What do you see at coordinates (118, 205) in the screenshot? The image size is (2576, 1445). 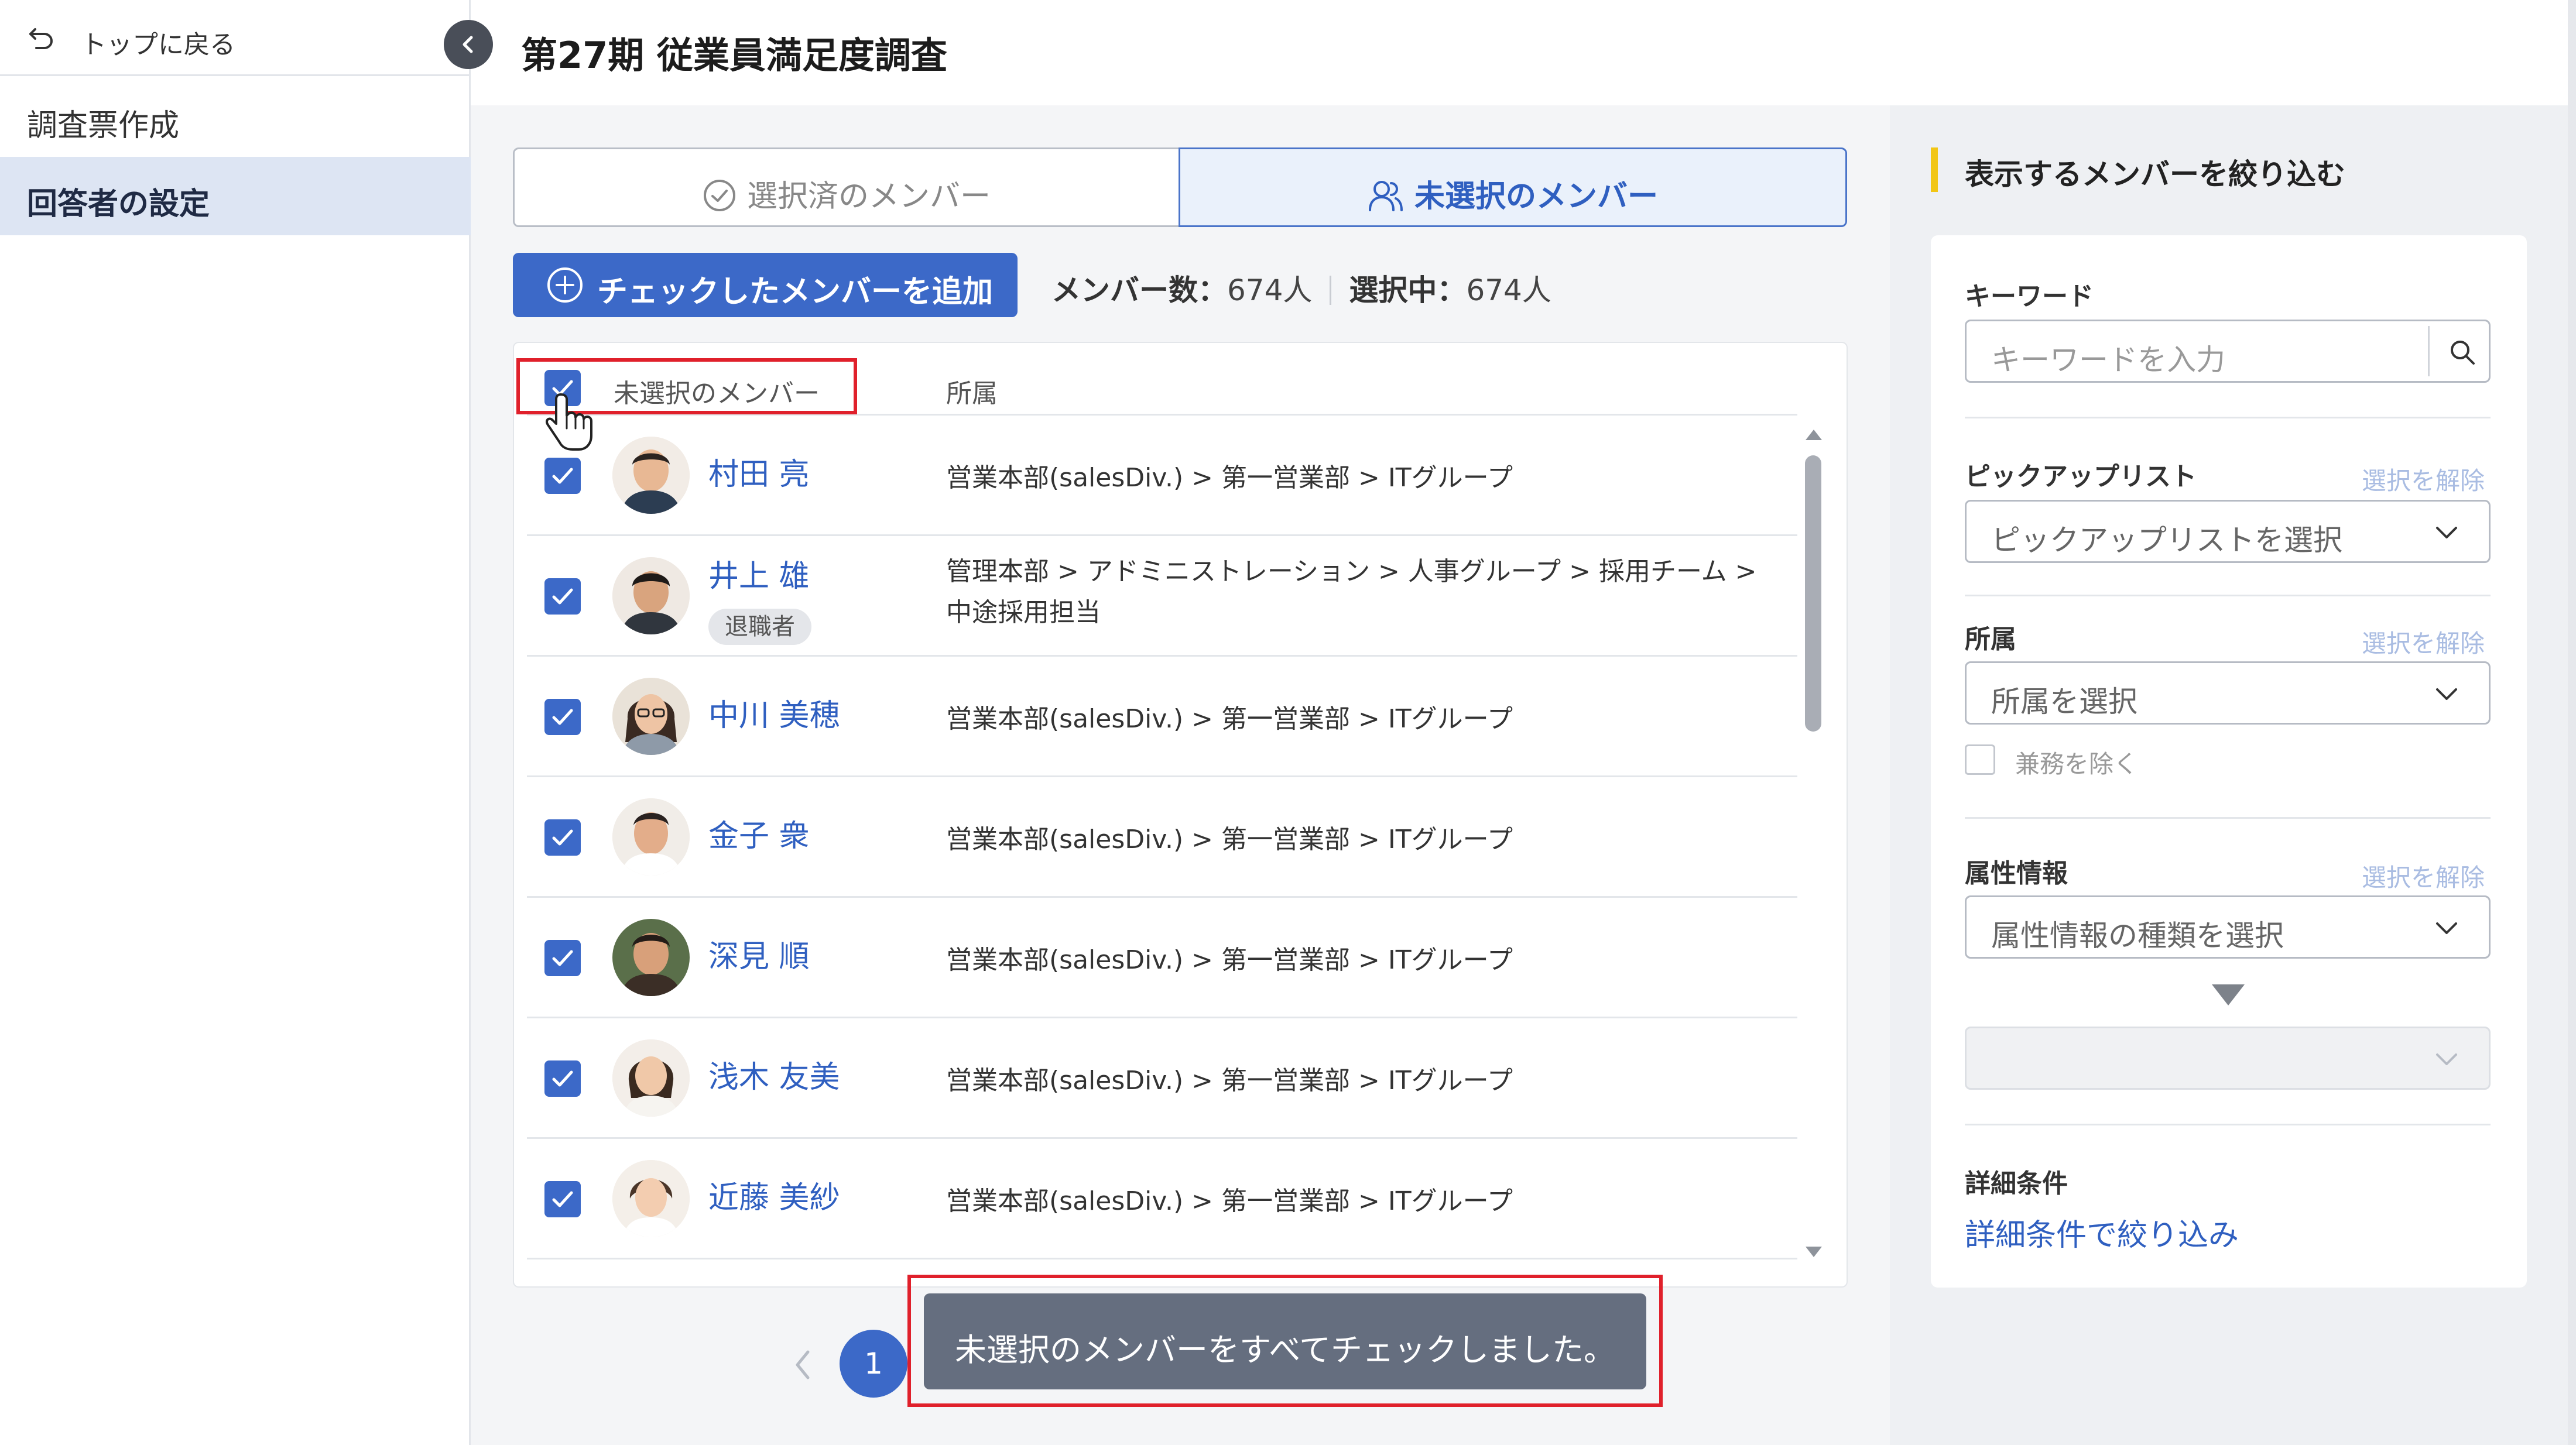 I see `sidebar-item-label: 回答者の設定` at bounding box center [118, 205].